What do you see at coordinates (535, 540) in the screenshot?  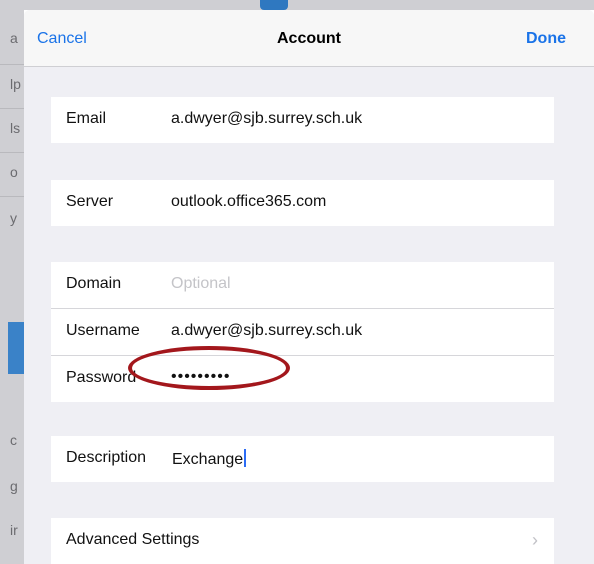 I see `chevron-right-icon: ›` at bounding box center [535, 540].